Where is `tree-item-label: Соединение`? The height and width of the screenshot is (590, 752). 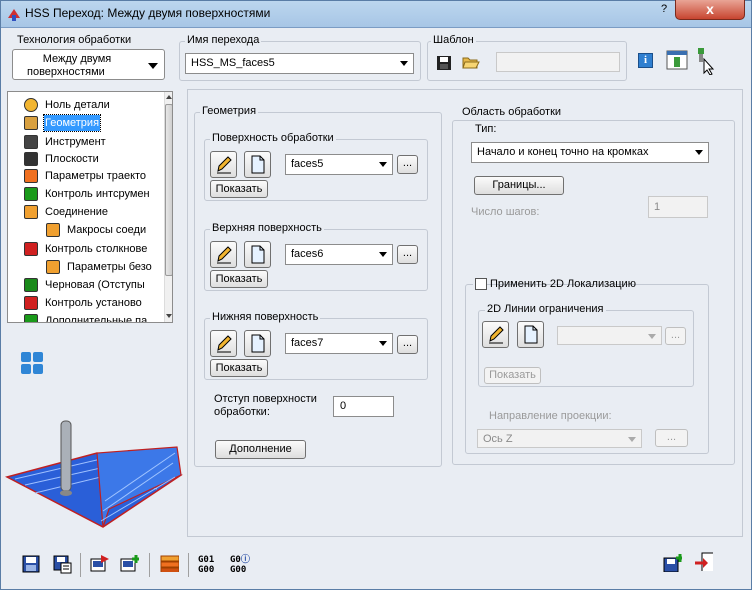
tree-item-label: Соединение is located at coordinates (77, 212).